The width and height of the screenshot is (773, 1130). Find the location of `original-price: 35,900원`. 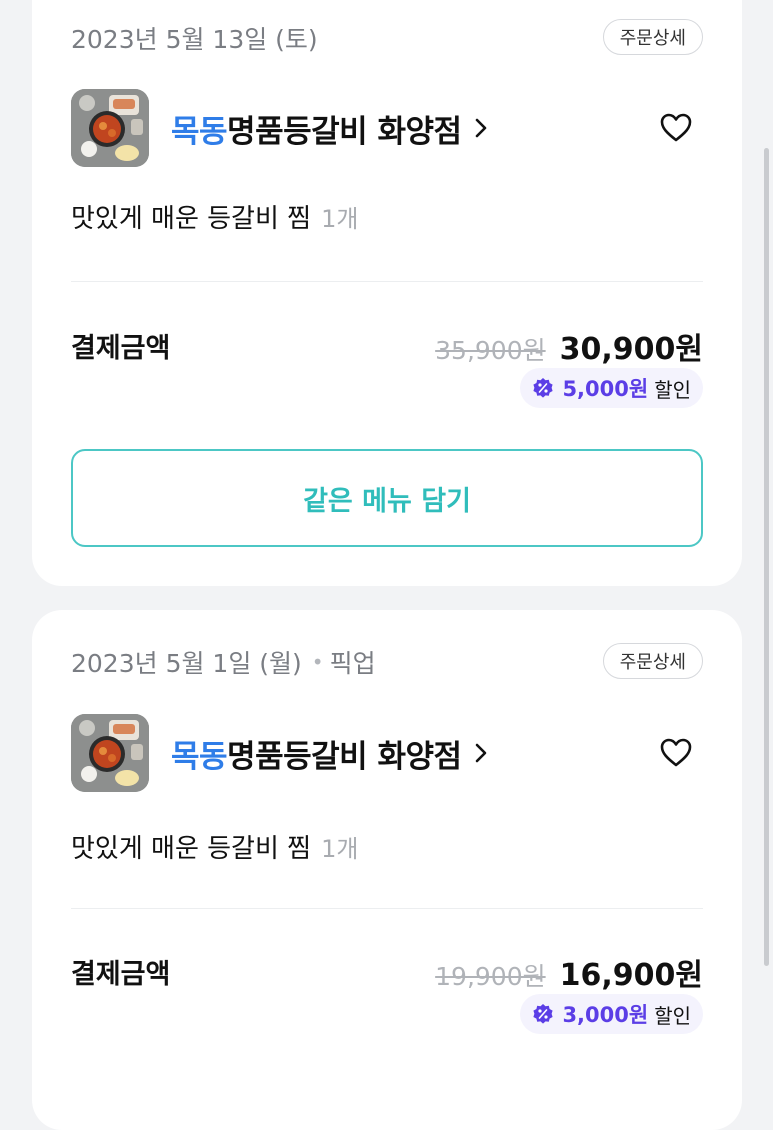

original-price: 35,900원 is located at coordinates (490, 350).